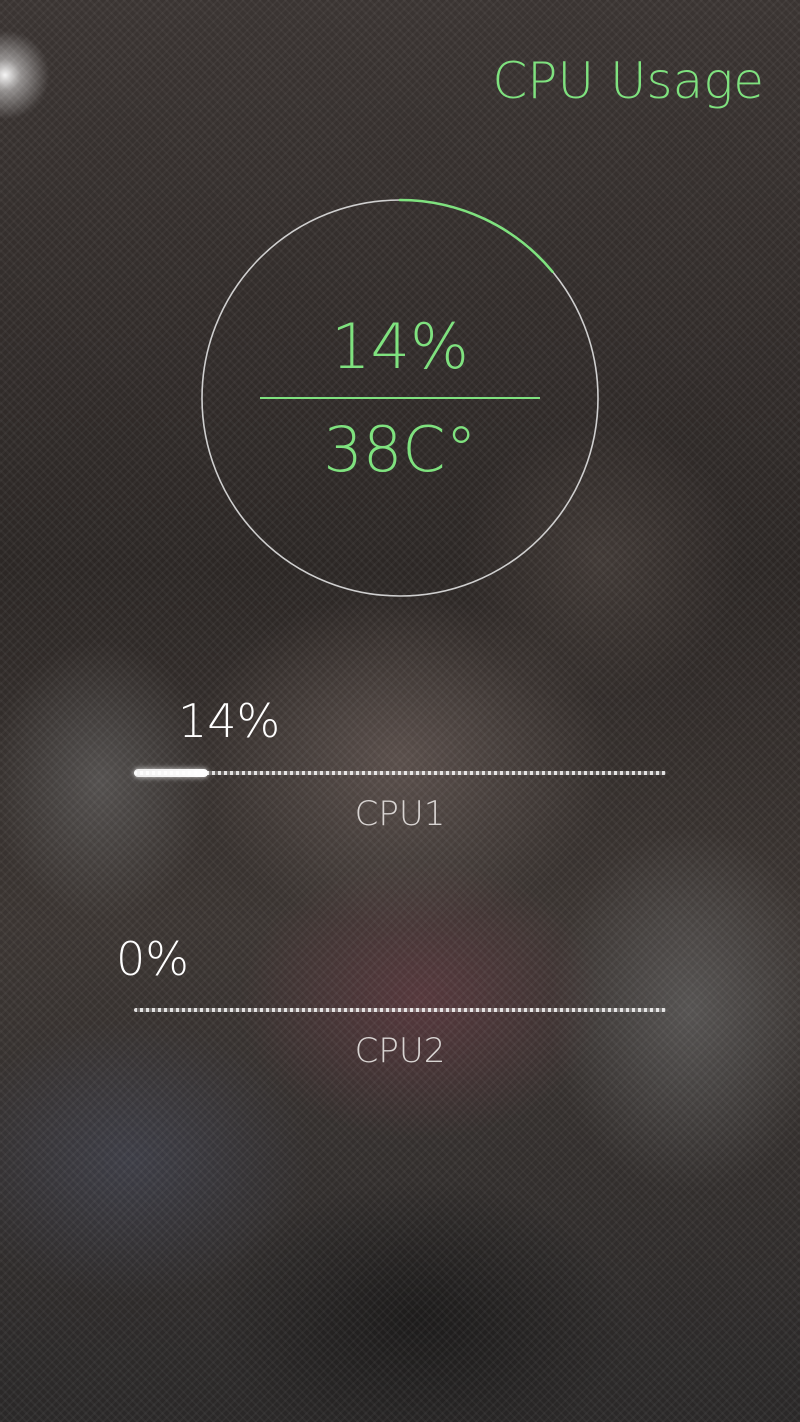 The image size is (800, 1422). What do you see at coordinates (628, 81) in the screenshot?
I see `page-title: CPU Usage` at bounding box center [628, 81].